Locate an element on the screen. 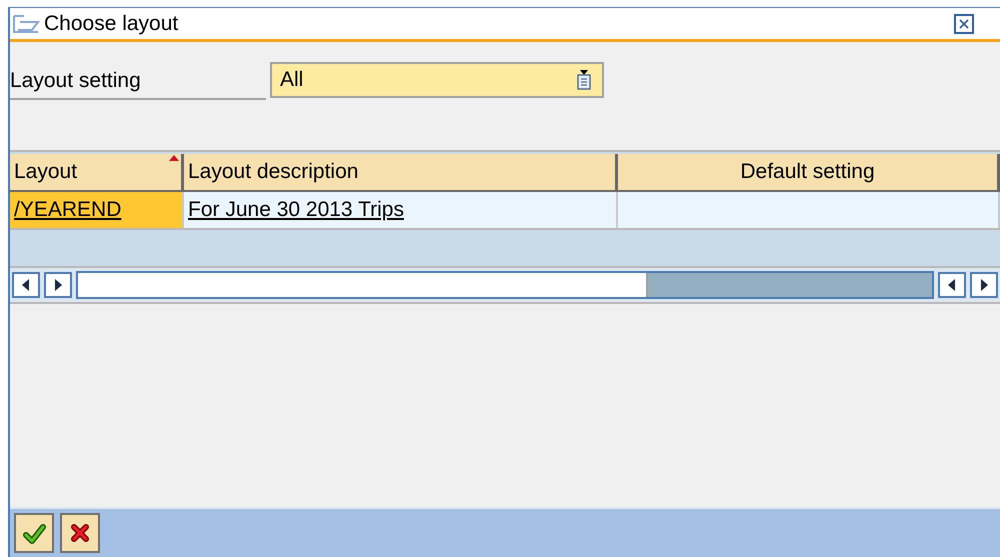 This screenshot has width=1000, height=557. check-icon is located at coordinates (34, 533).